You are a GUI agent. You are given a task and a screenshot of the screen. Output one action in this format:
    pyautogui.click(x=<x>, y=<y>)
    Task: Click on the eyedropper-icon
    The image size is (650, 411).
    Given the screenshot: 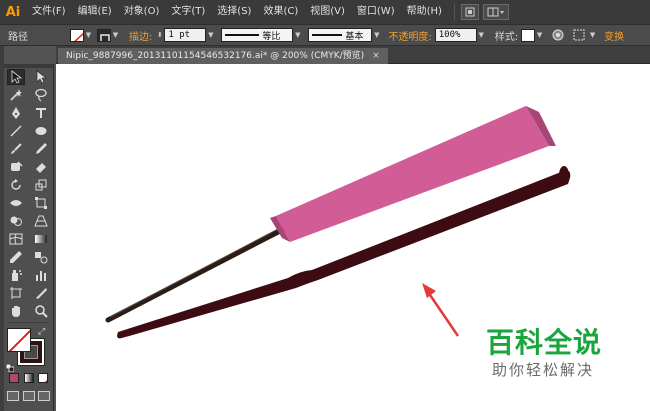 What is the action you would take?
    pyautogui.click(x=16, y=257)
    